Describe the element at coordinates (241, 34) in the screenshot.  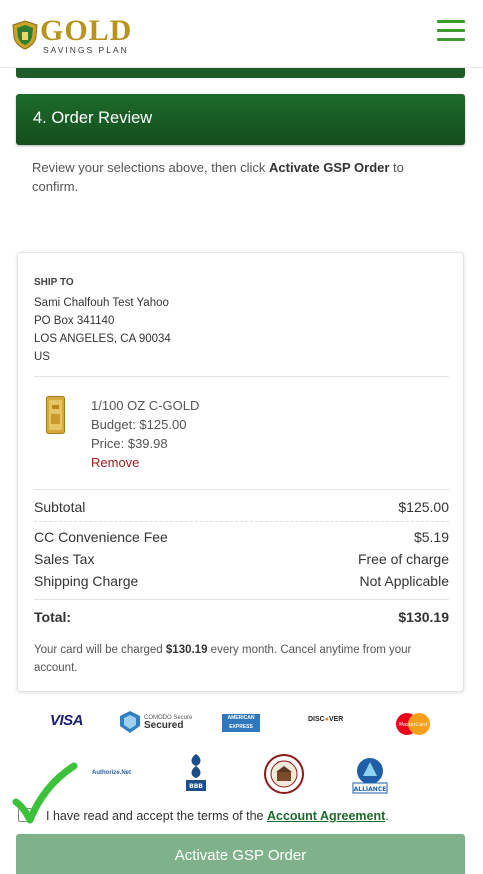
I see `top-header: GOLD SAVINGS PLAN` at that location.